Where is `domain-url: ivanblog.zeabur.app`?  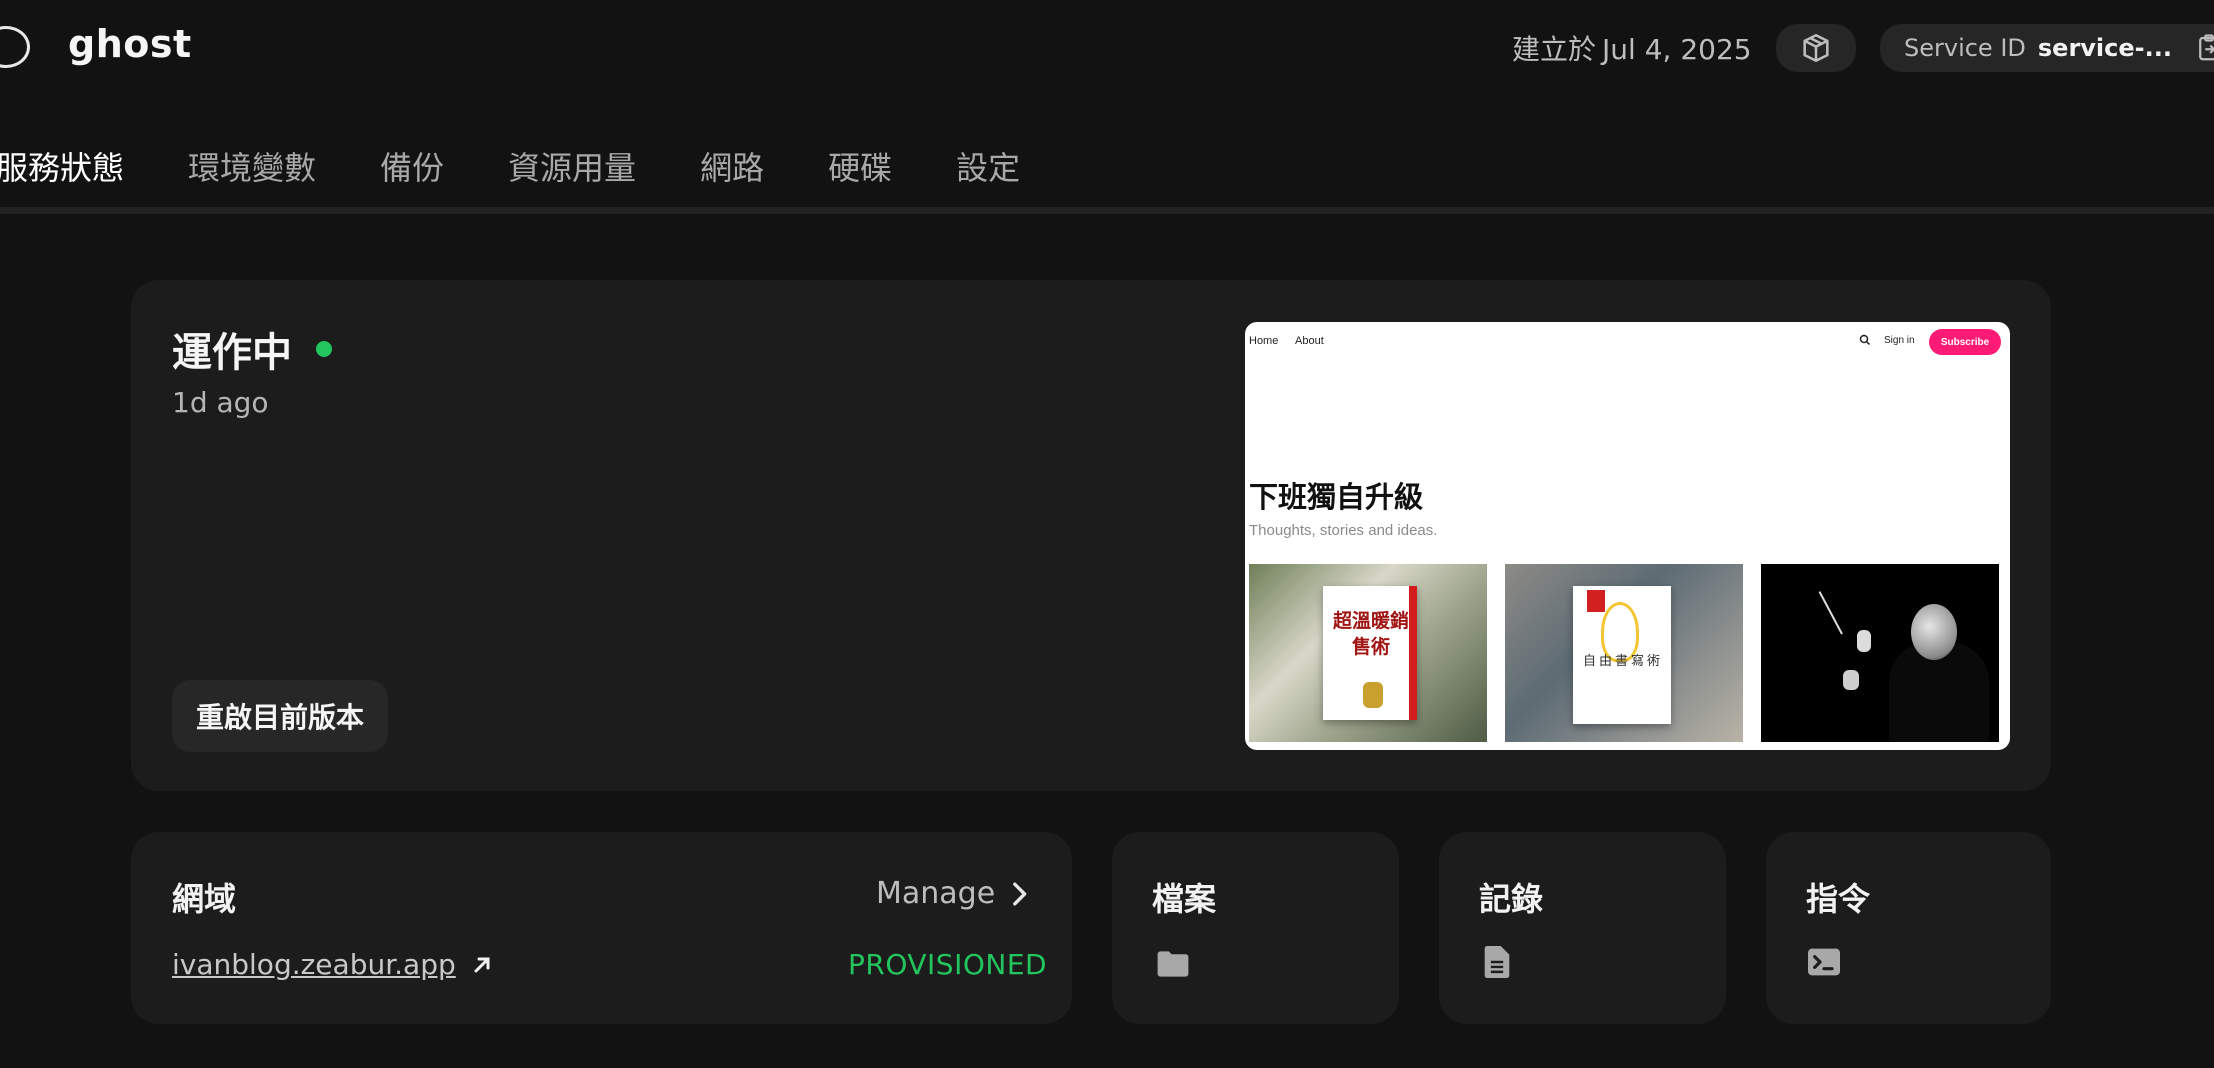 domain-url: ivanblog.zeabur.app is located at coordinates (314, 964).